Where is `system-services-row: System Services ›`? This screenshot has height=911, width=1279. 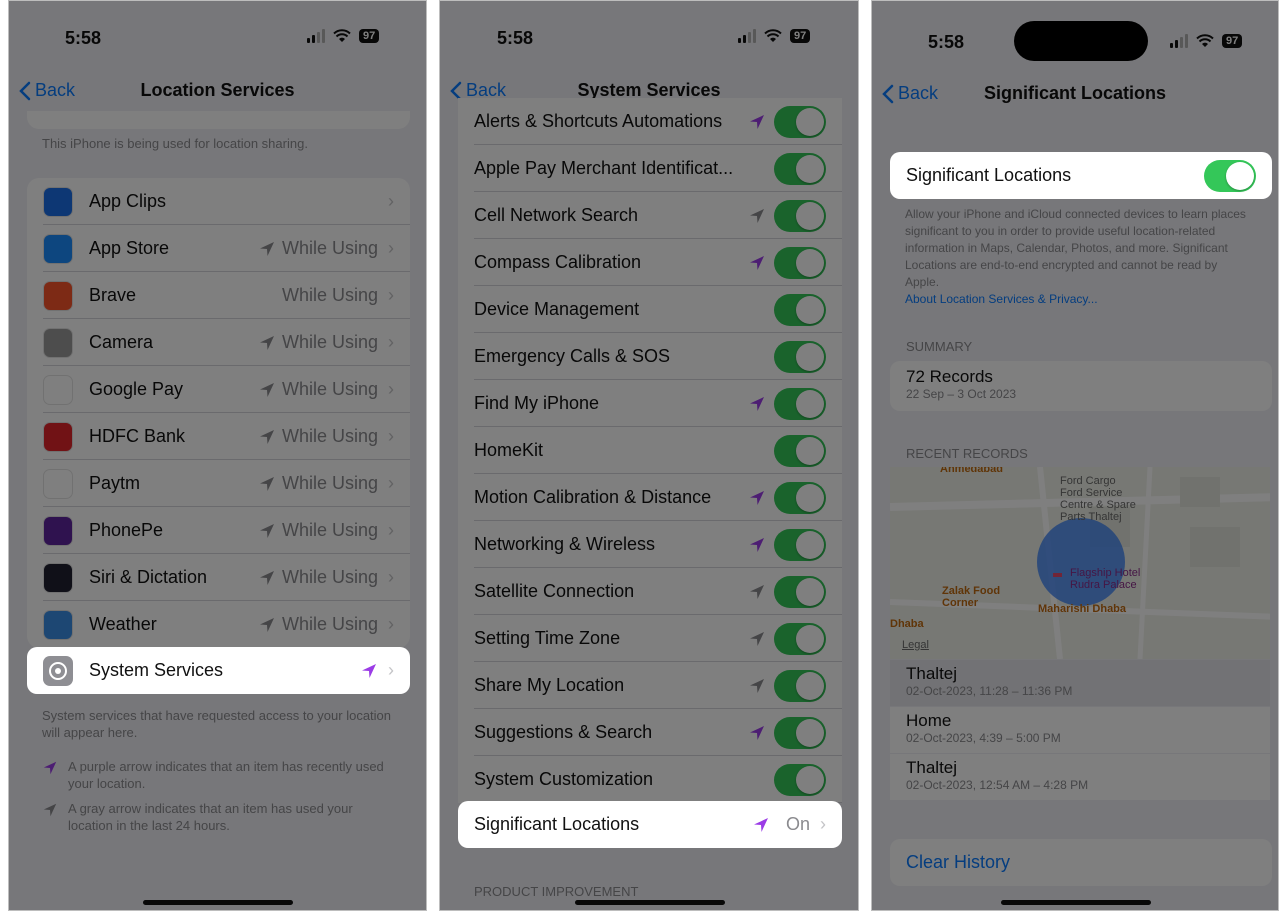 system-services-row: System Services › is located at coordinates (218, 670).